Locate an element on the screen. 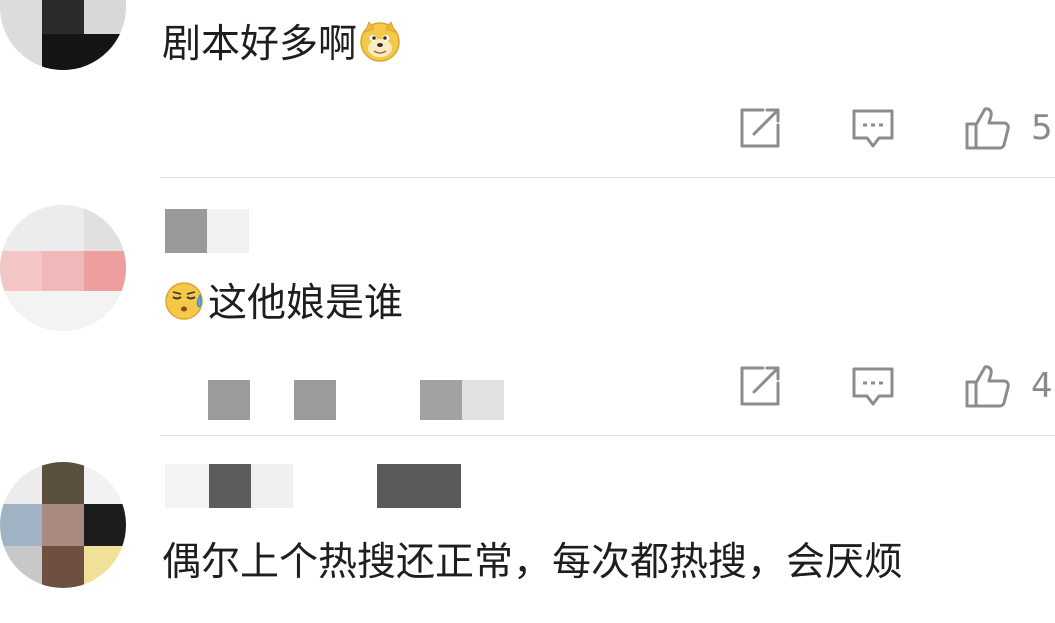  comment-text: 剧本好多啊 is located at coordinates (282, 44).